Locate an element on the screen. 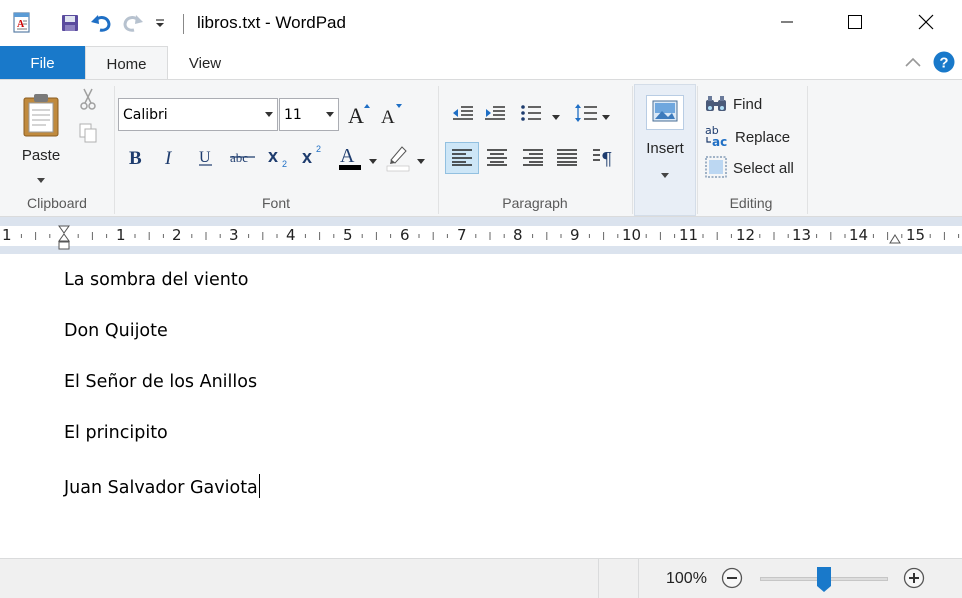 This screenshot has height=598, width=962. ruler-number: 4 is located at coordinates (291, 235).